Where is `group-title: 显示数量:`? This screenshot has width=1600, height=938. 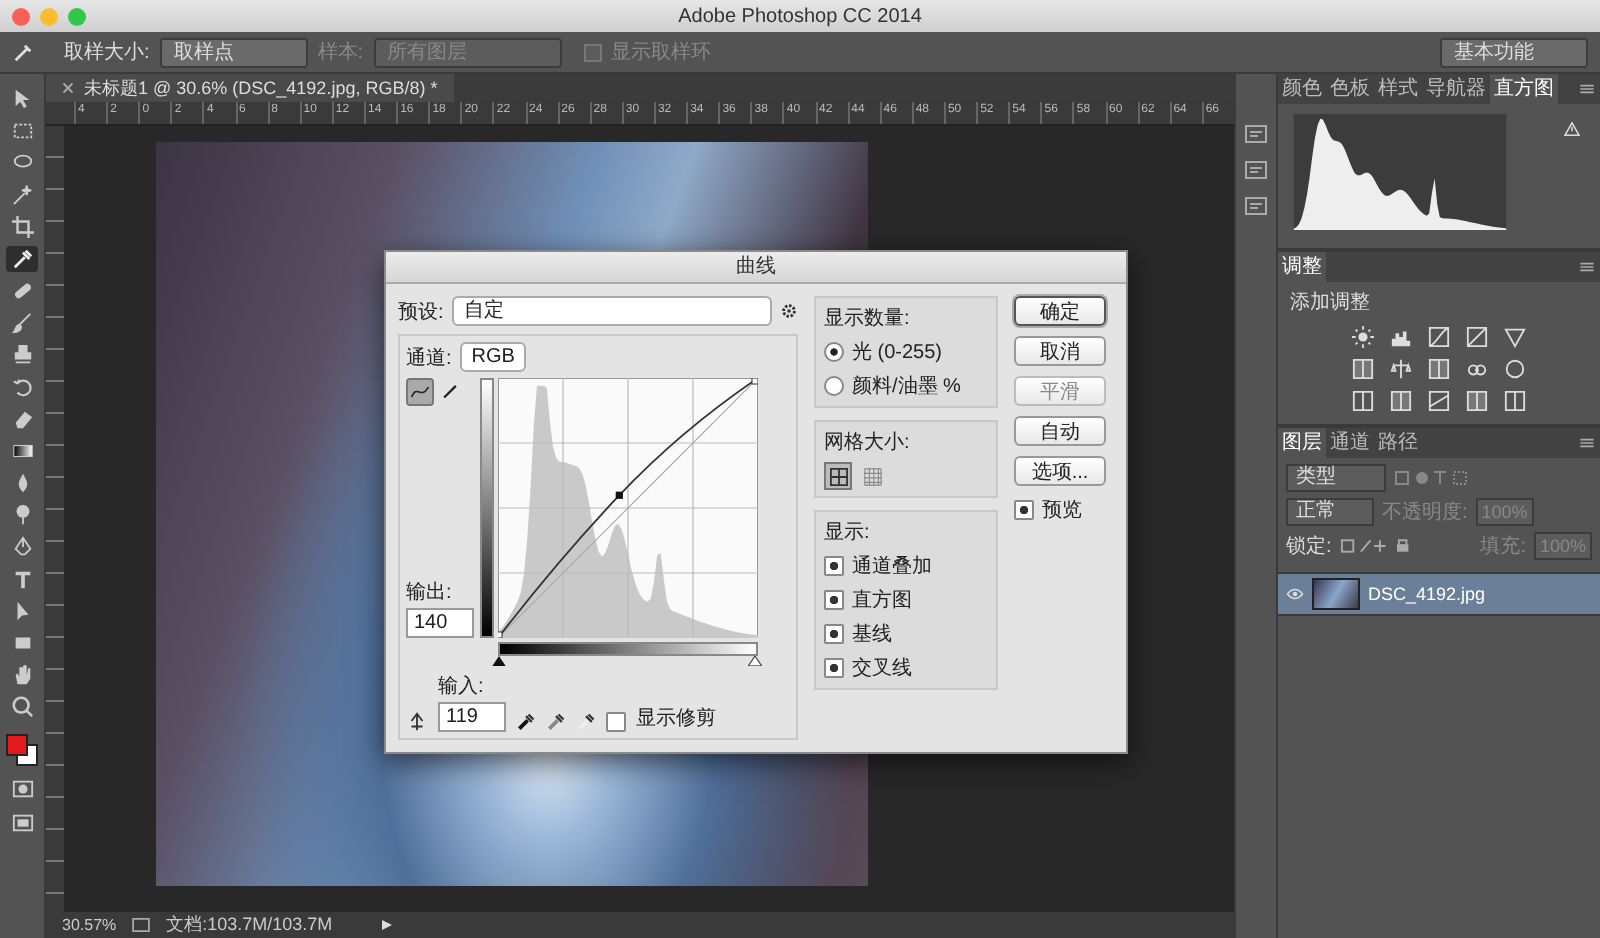 group-title: 显示数量: is located at coordinates (868, 319).